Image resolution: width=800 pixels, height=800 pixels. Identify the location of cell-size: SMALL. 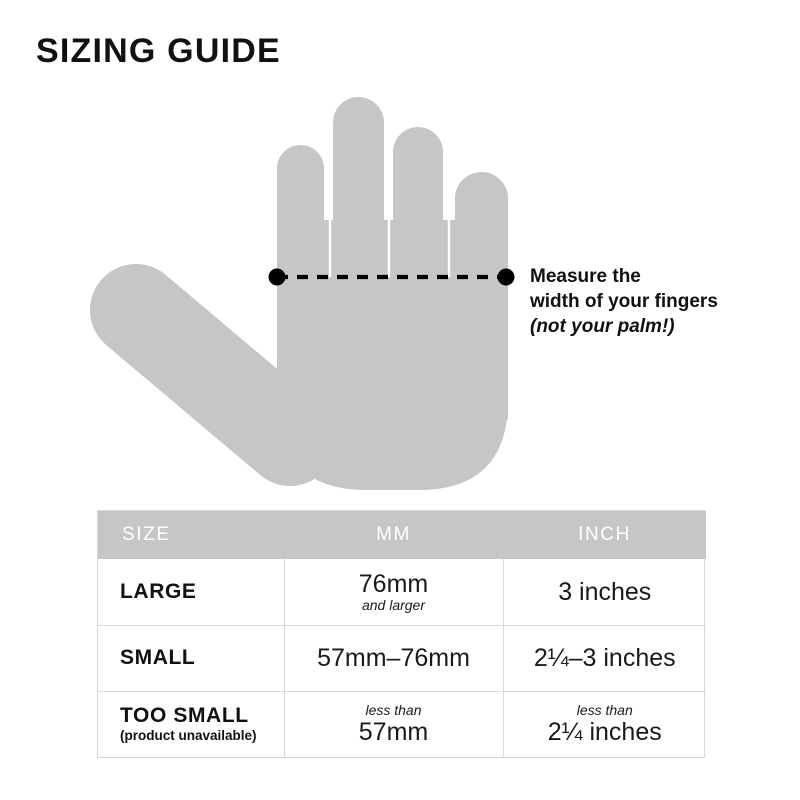
(191, 657).